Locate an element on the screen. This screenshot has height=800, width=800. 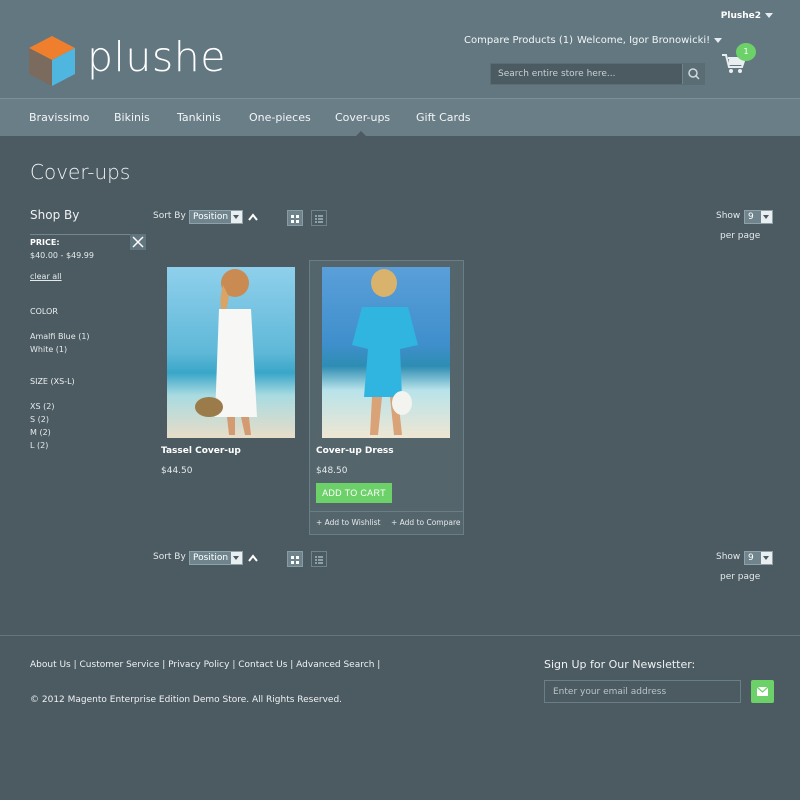
size-option-xs: XS (2) is located at coordinates (42, 406).